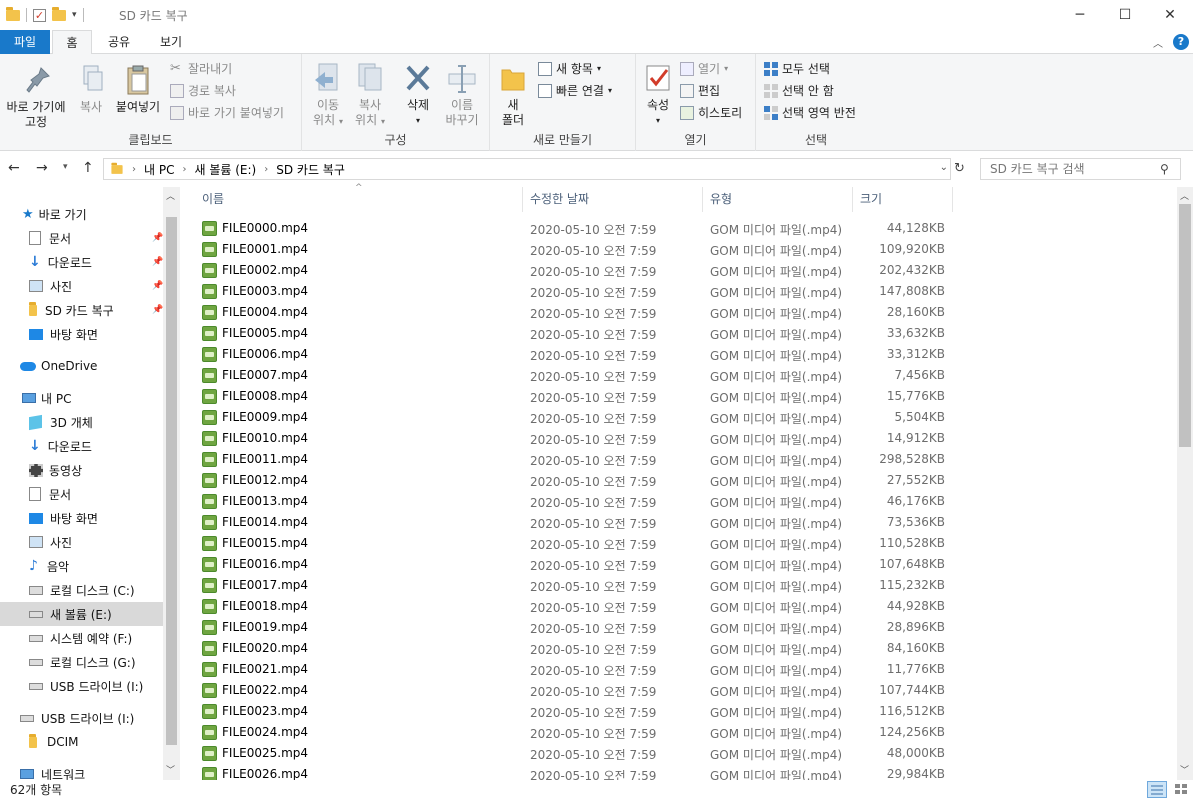 Image resolution: width=1193 pixels, height=800 pixels. I want to click on address-box: › 내 PC › 새 볼륨 (E:) › SD 카드 복구 ⌄, so click(527, 169).